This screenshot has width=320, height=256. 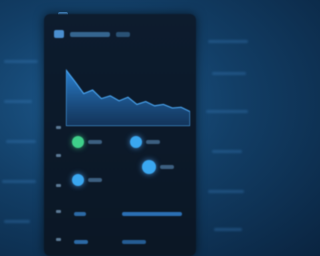 I want to click on folder-icon, so click(x=59, y=34).